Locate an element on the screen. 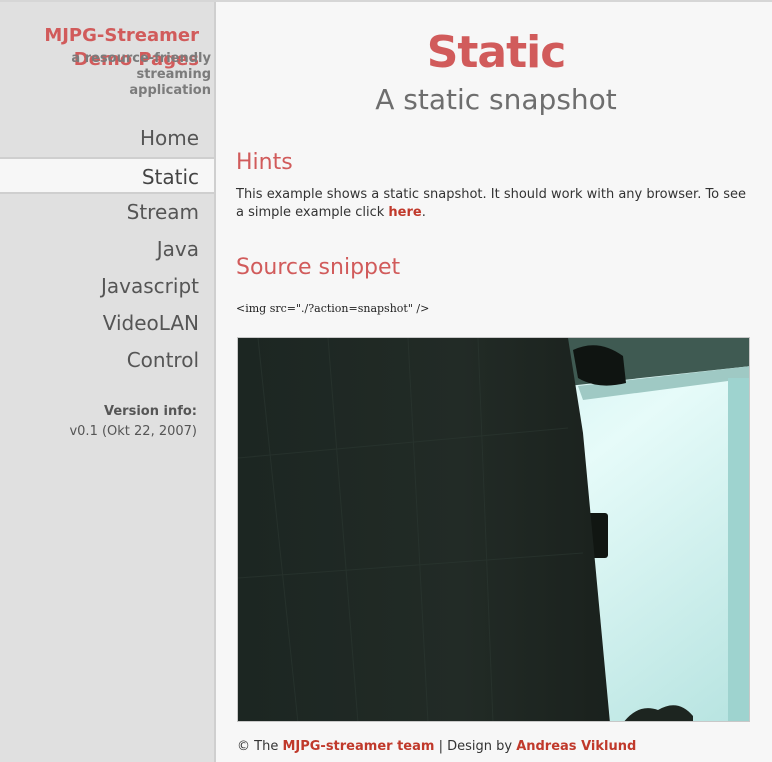 Image resolution: width=772 pixels, height=762 pixels. source-snippet-heading: Source snippet is located at coordinates (318, 267).